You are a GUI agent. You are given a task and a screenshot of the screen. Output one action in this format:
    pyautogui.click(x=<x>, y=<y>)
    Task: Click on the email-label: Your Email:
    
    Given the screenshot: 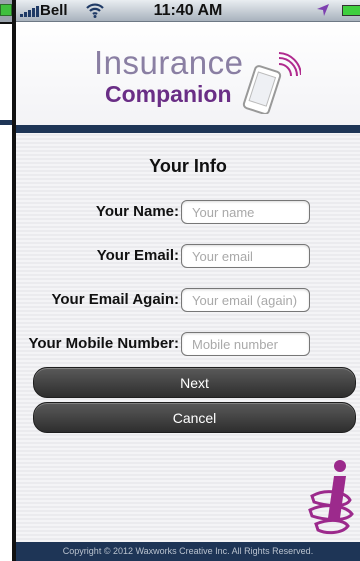 What is the action you would take?
    pyautogui.click(x=137, y=255)
    